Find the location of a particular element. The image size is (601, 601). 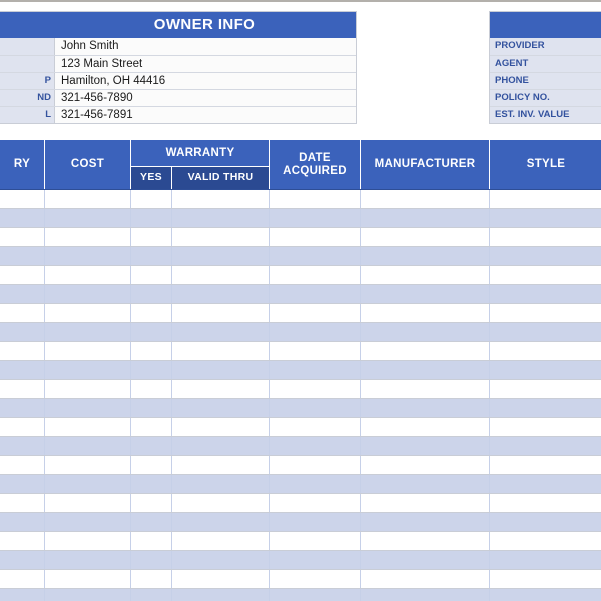

column-header-warranty-valid-thru: VALID THRU is located at coordinates (220, 178).